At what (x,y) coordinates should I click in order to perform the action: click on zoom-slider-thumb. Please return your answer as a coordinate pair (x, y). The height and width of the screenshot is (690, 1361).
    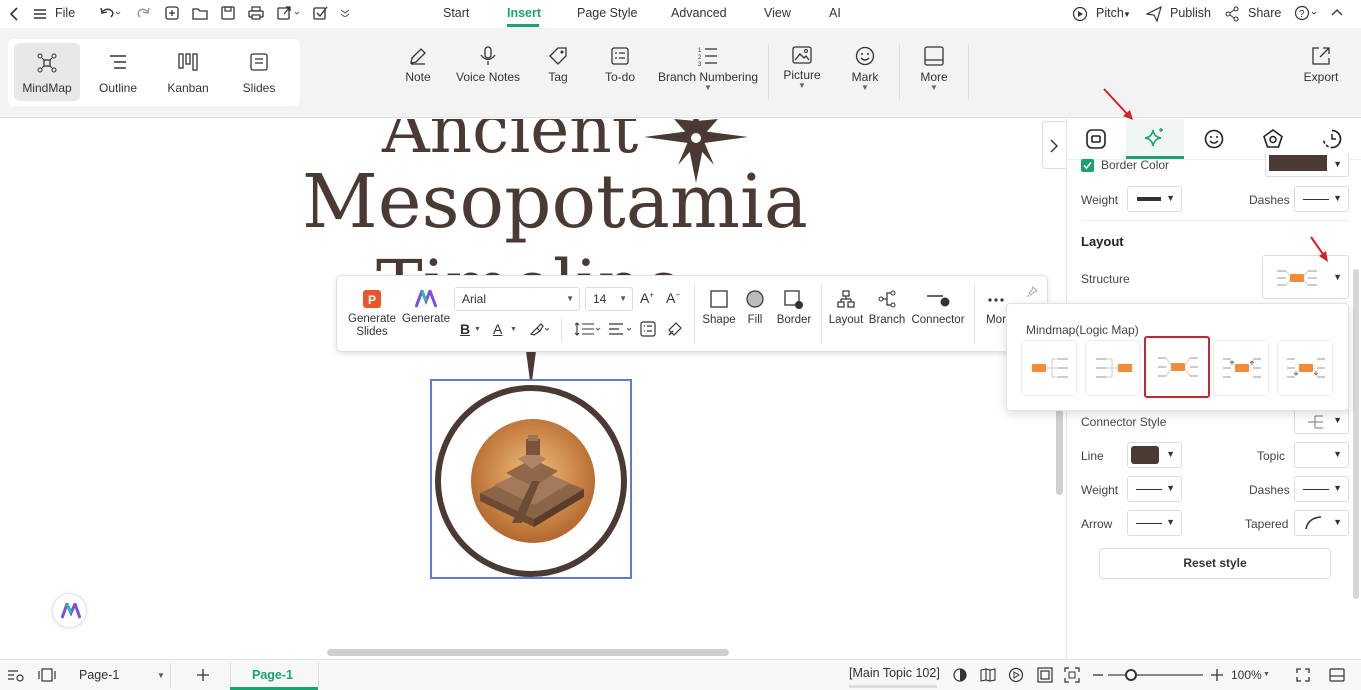
    Looking at the image, I should click on (1131, 675).